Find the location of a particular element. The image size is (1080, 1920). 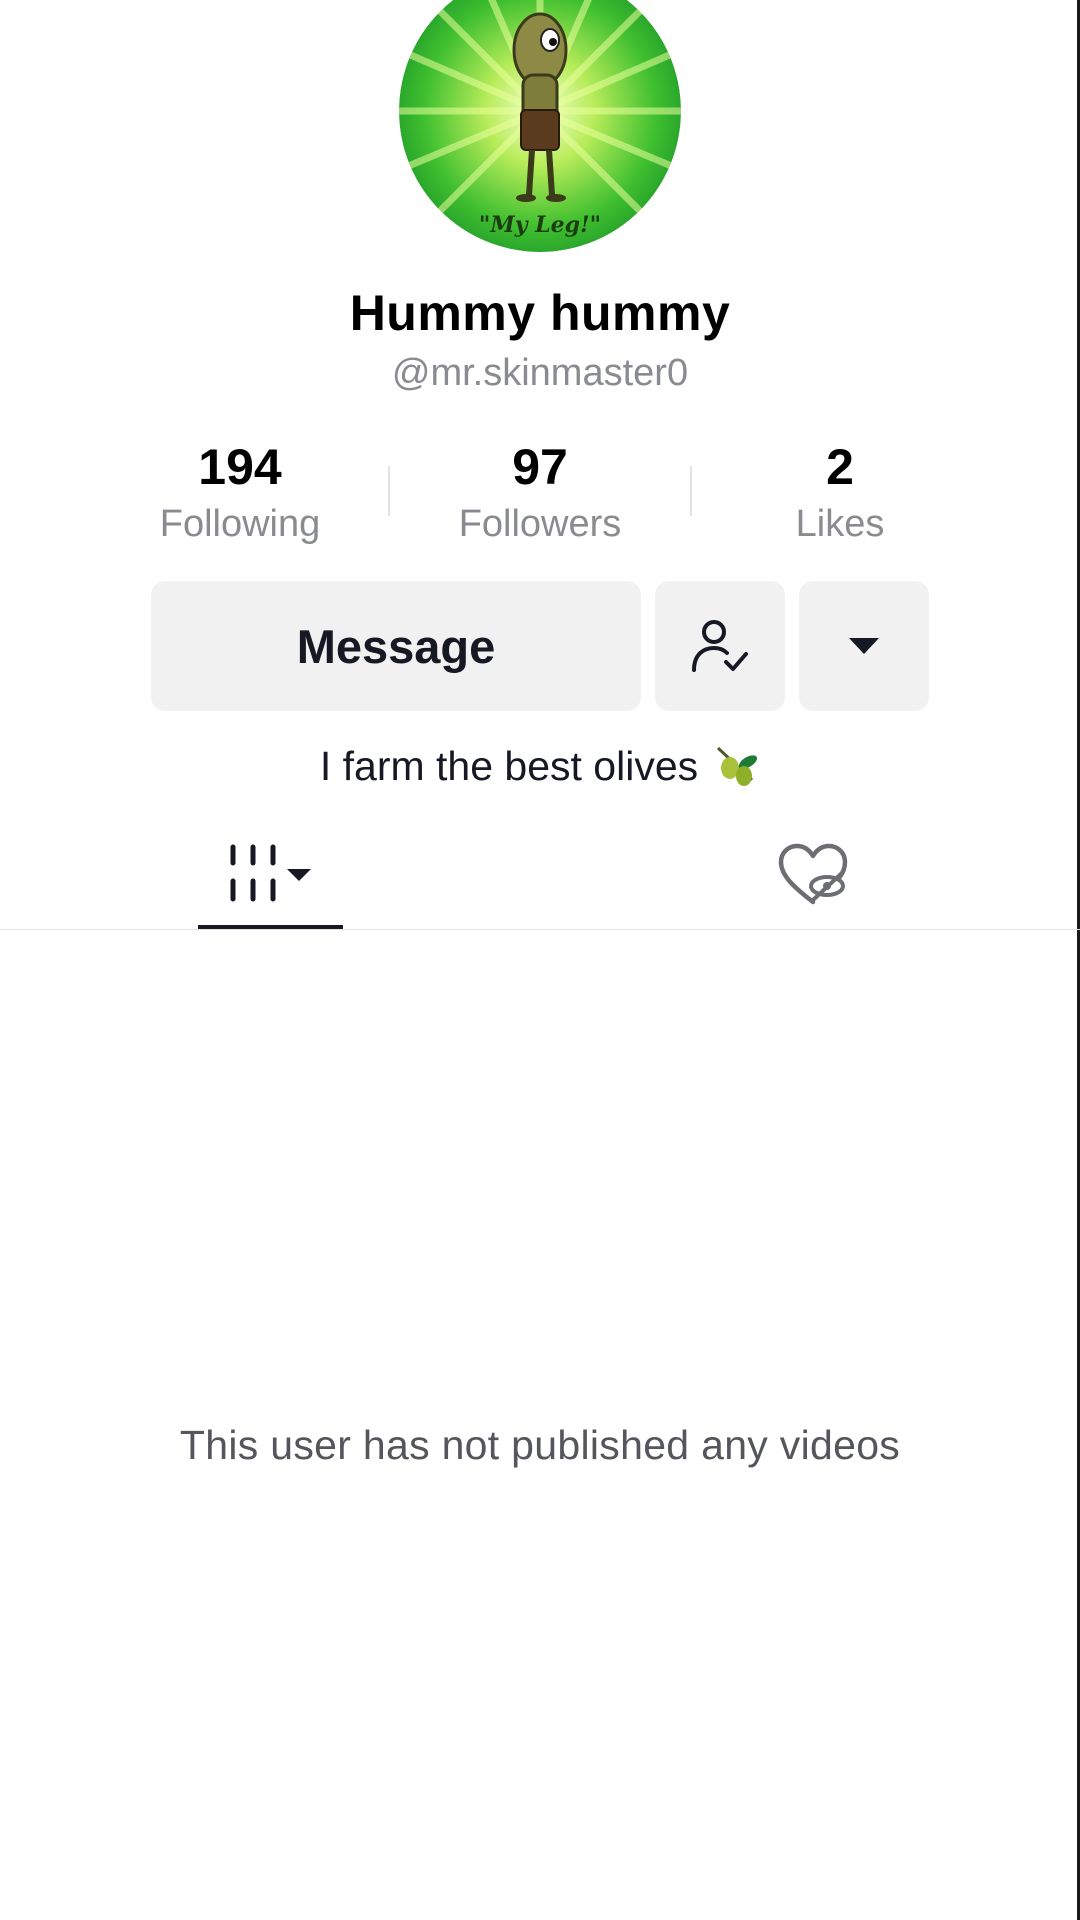

grid-videos-icon is located at coordinates (270, 873).